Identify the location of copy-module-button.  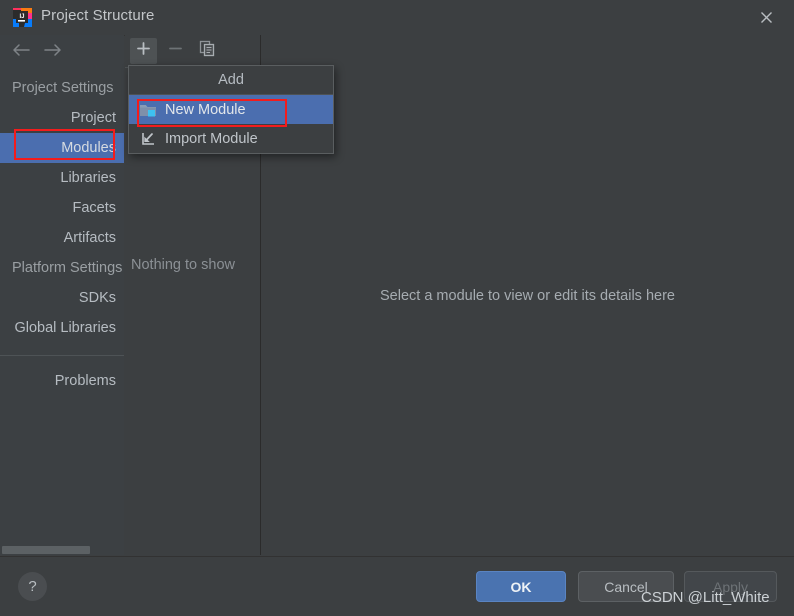
(207, 51).